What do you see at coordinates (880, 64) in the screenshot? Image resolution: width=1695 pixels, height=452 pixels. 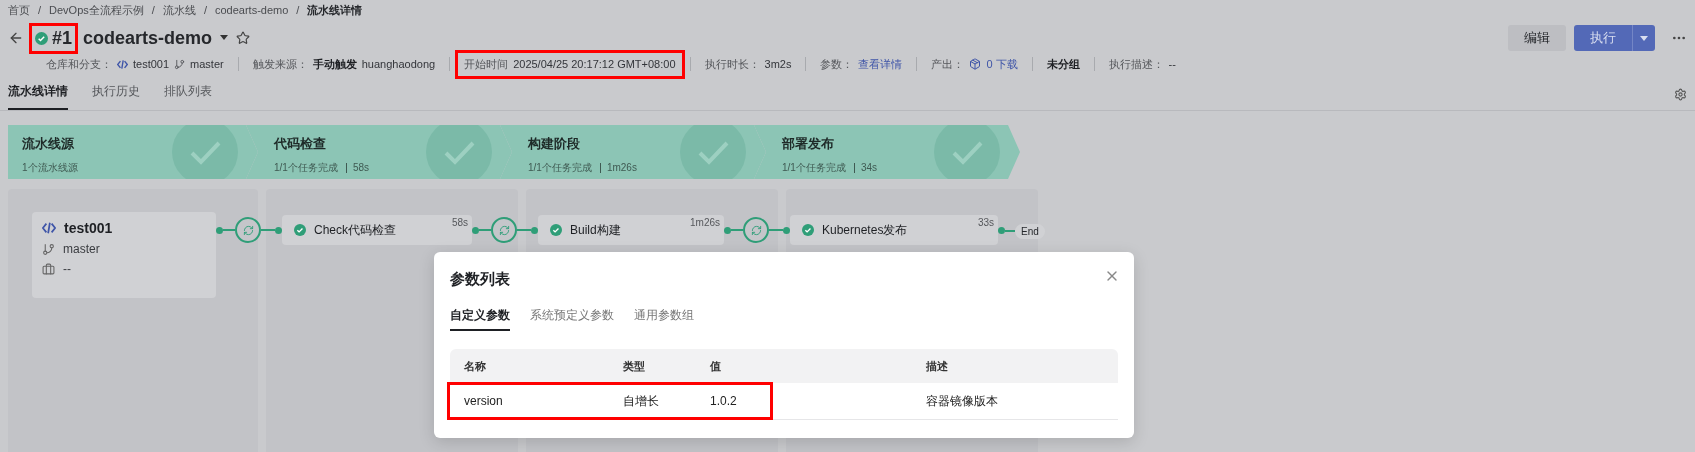 I see `meta-link: 查看详情` at bounding box center [880, 64].